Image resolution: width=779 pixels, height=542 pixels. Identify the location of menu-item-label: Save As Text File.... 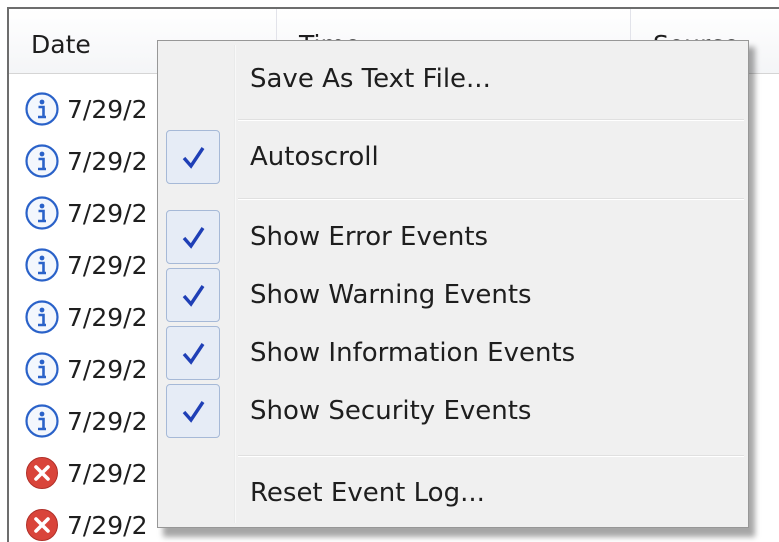
(370, 79).